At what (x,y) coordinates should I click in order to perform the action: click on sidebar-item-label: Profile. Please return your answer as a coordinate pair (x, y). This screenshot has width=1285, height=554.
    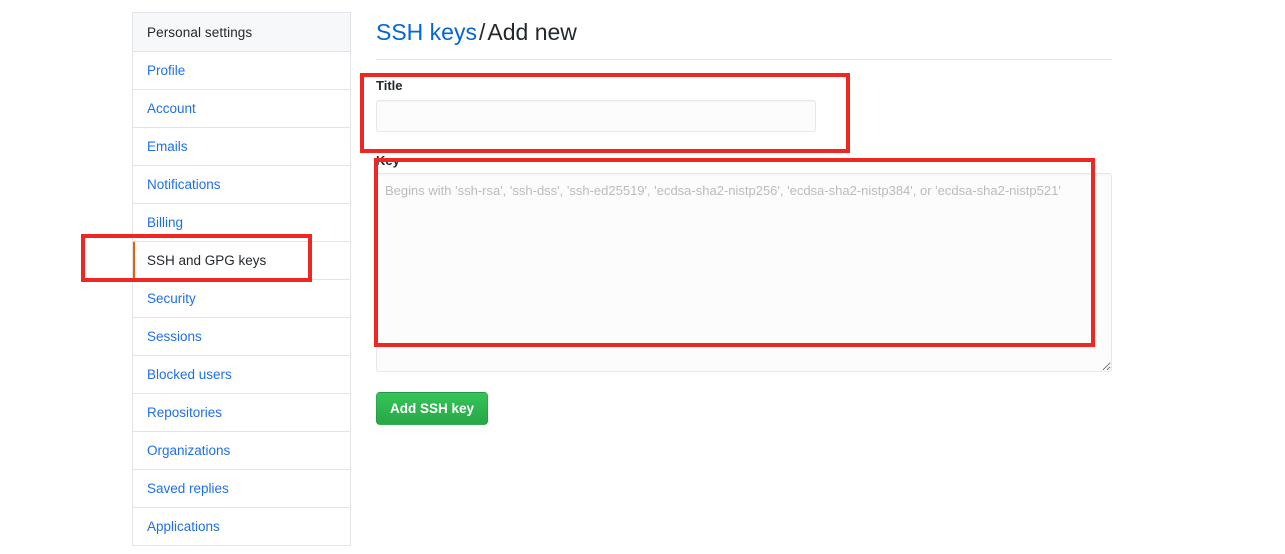
    Looking at the image, I should click on (166, 70).